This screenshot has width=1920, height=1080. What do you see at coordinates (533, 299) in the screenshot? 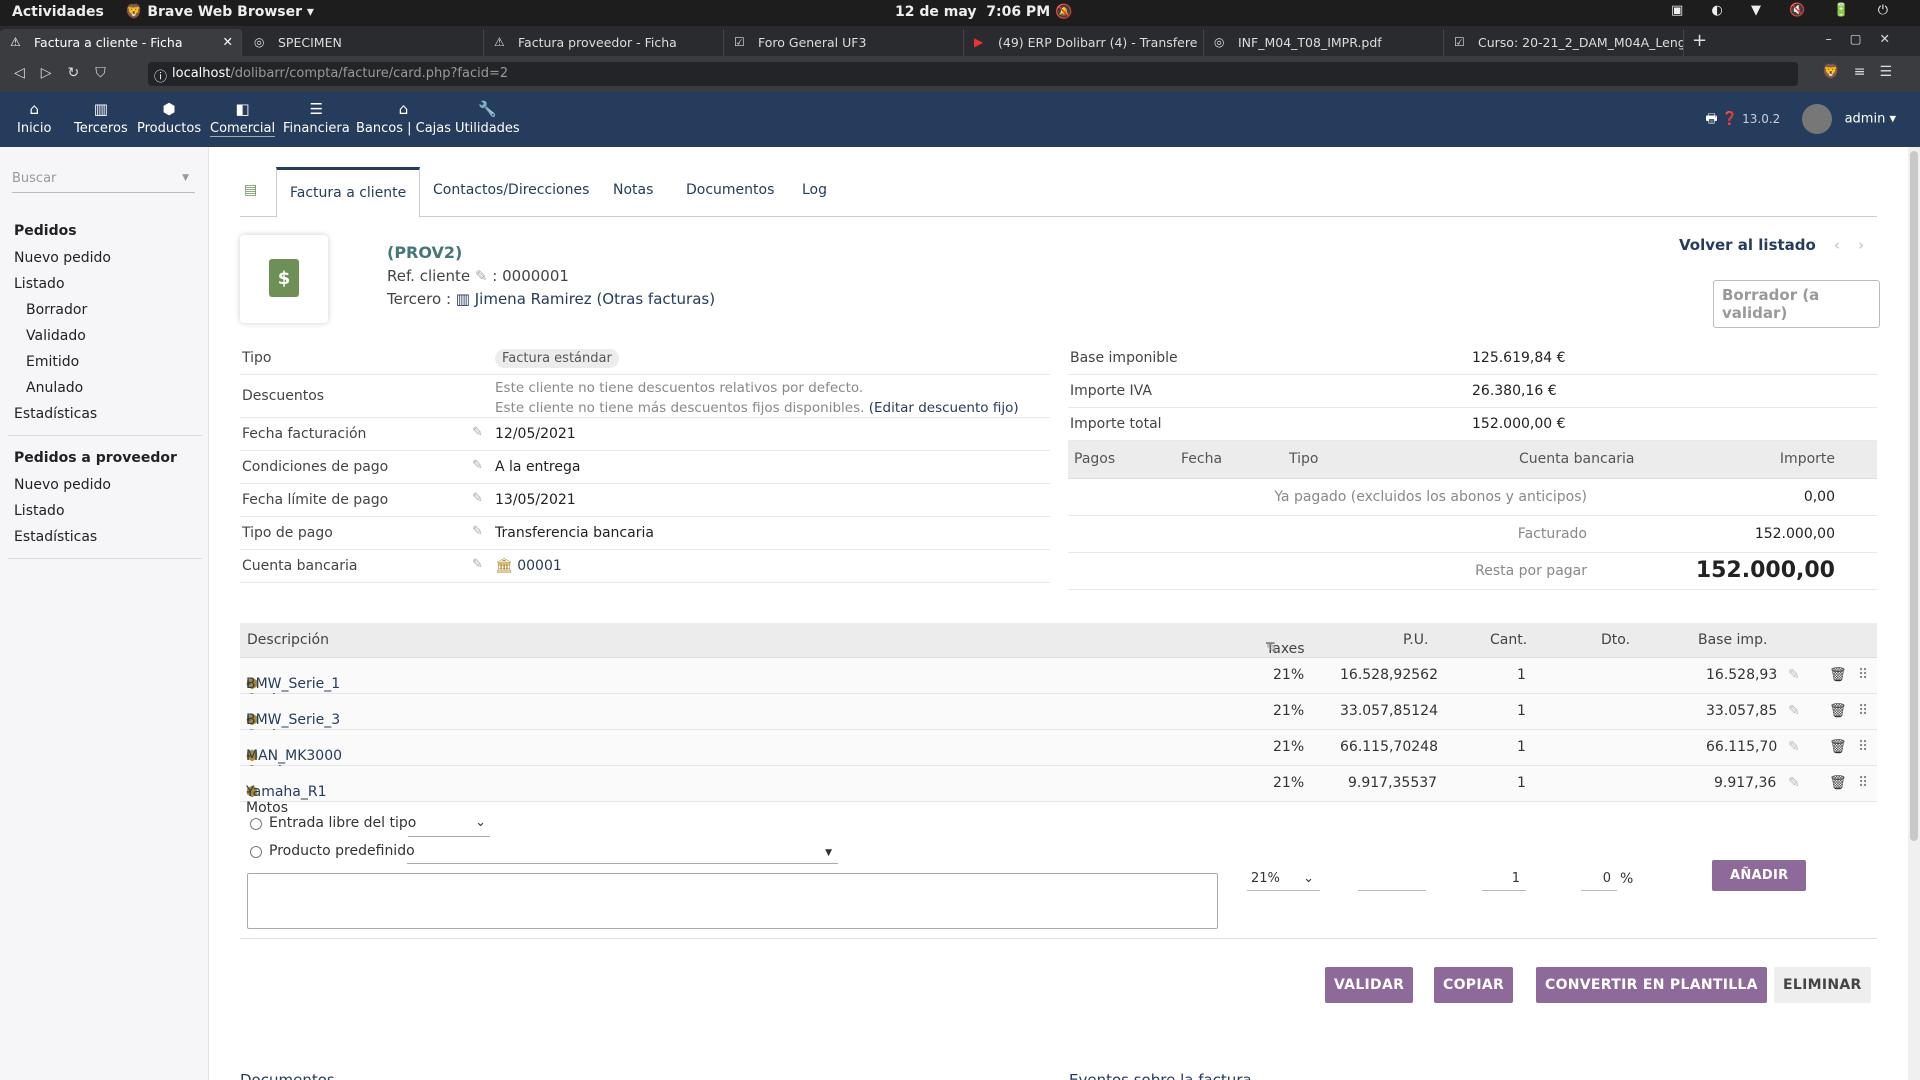
I see `tercero-link: Jimena Ramirez` at bounding box center [533, 299].